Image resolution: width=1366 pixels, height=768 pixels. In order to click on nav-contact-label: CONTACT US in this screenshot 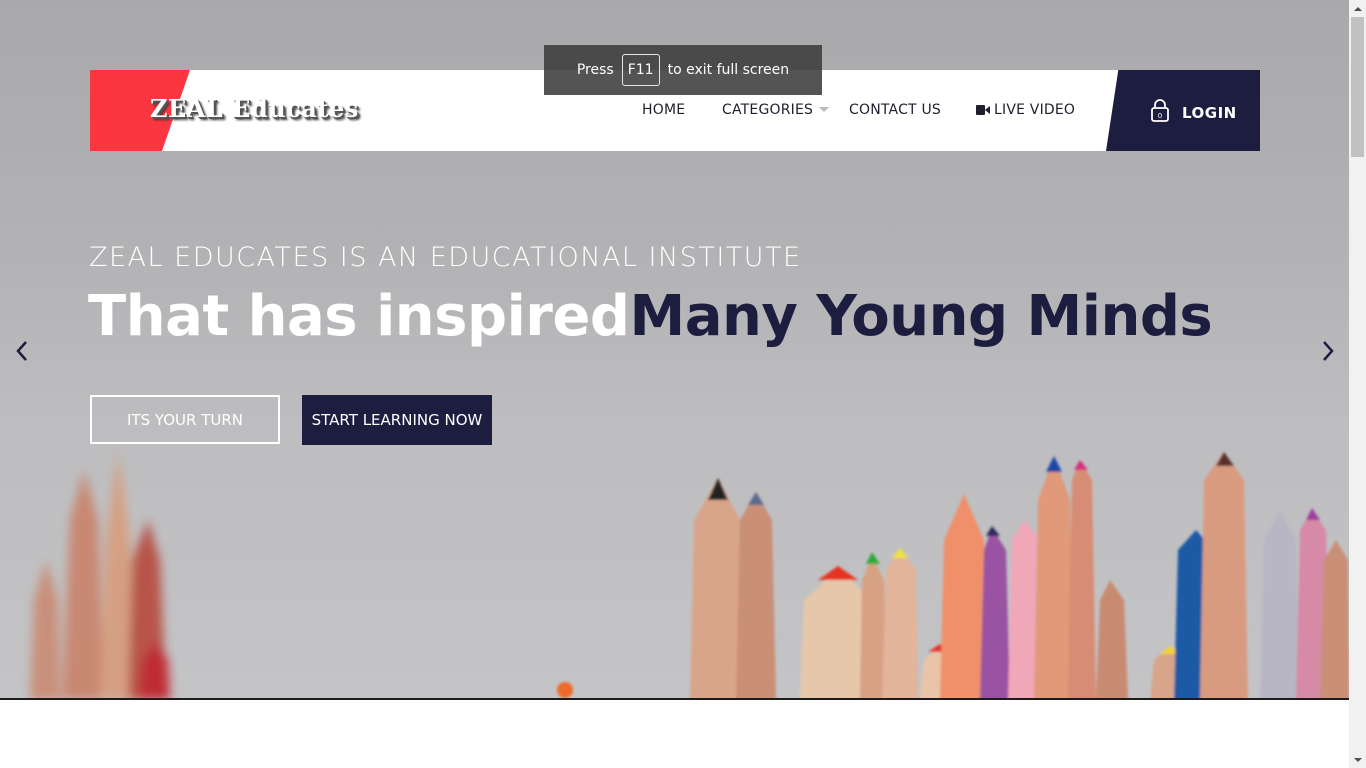, I will do `click(895, 110)`.